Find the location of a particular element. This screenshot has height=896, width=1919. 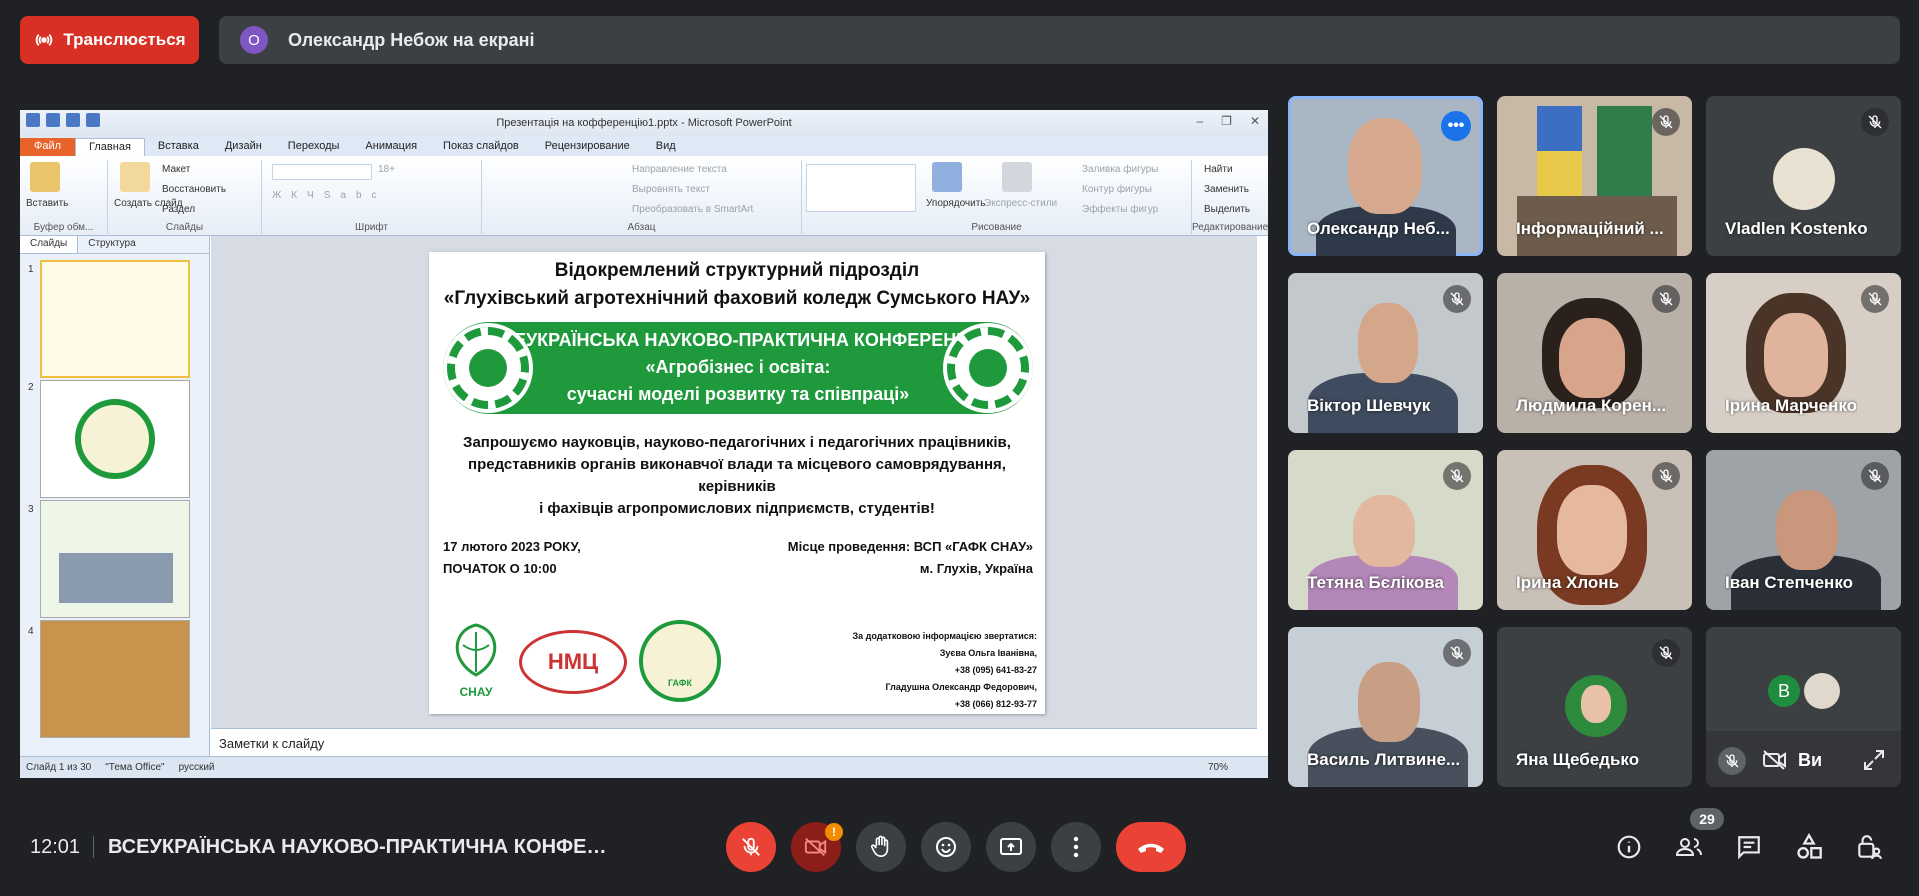

tab-view: Вид is located at coordinates (666, 147).